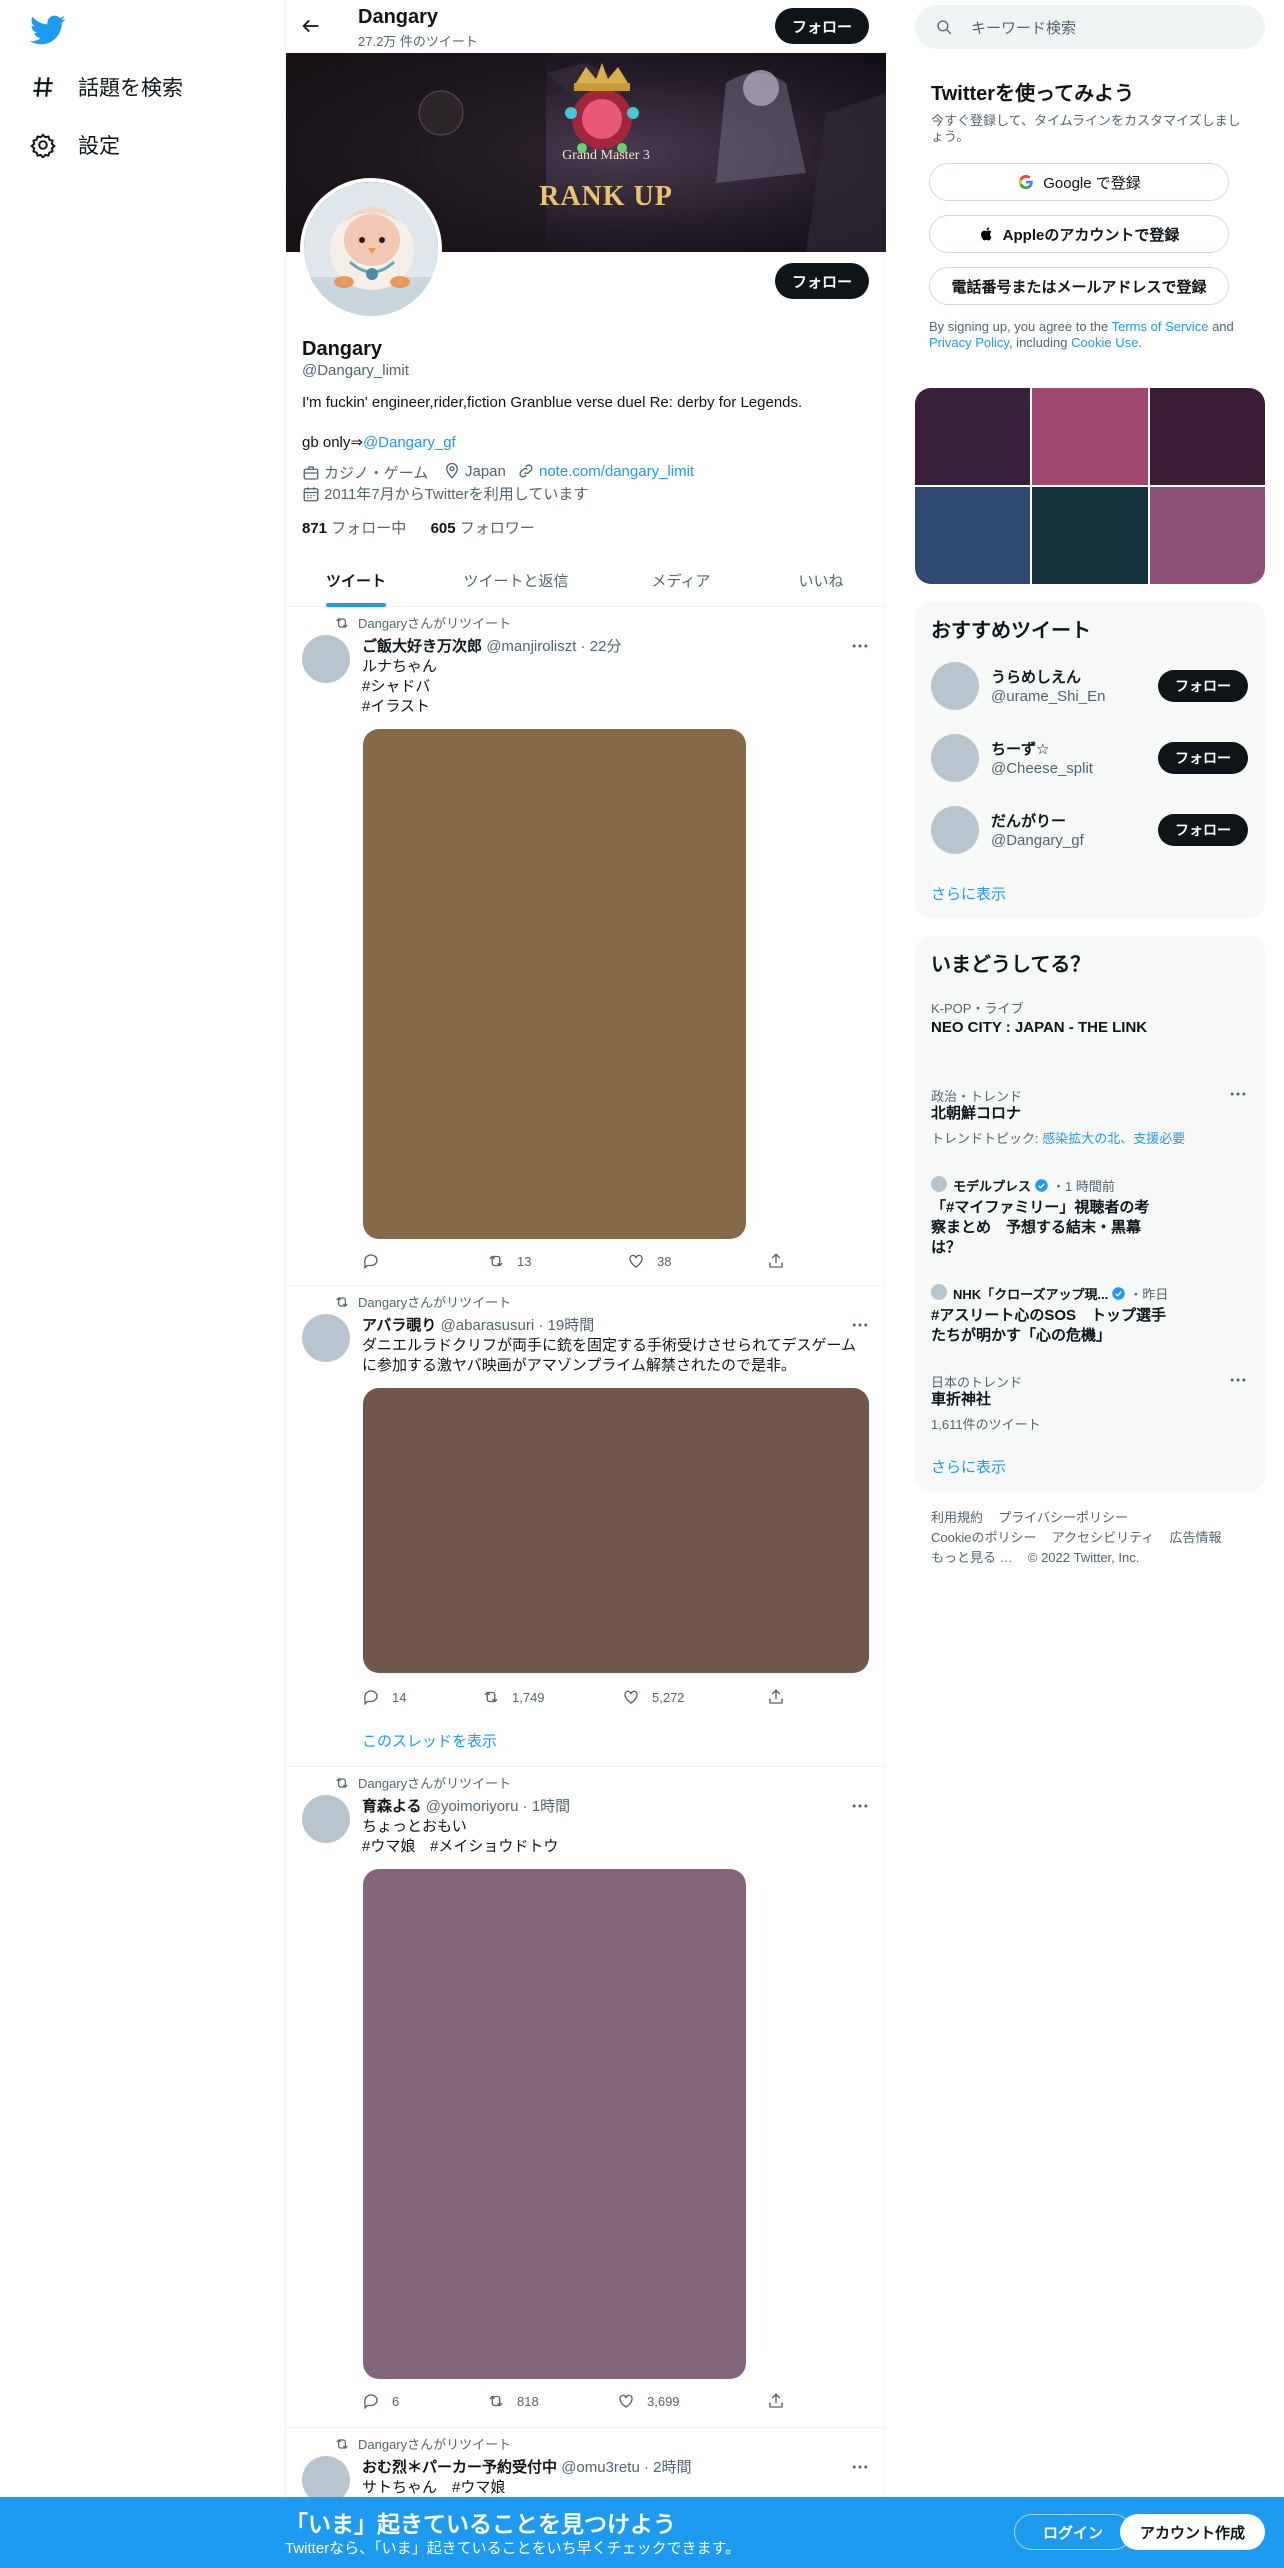  What do you see at coordinates (1090, 27) in the screenshot?
I see `search-bar: キーワード検索` at bounding box center [1090, 27].